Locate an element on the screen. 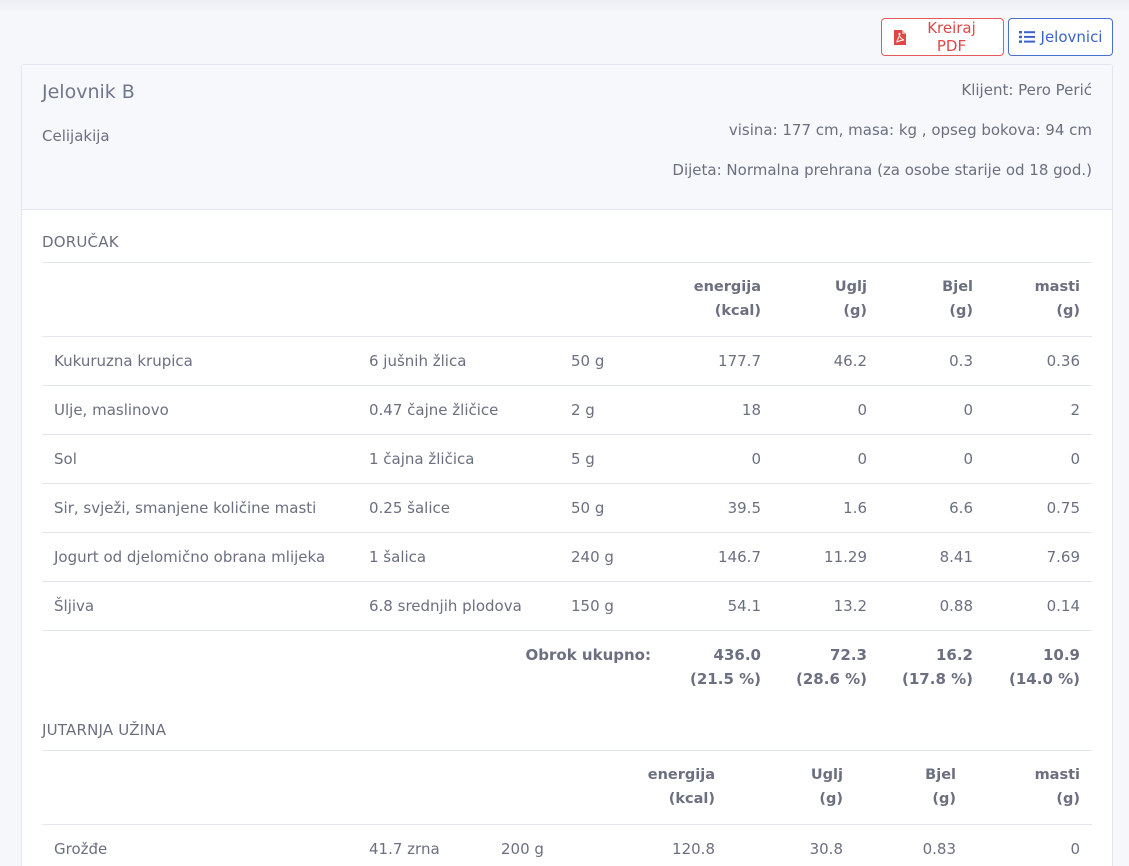  food-portion: 0.47 čajne žličice is located at coordinates (458, 410).